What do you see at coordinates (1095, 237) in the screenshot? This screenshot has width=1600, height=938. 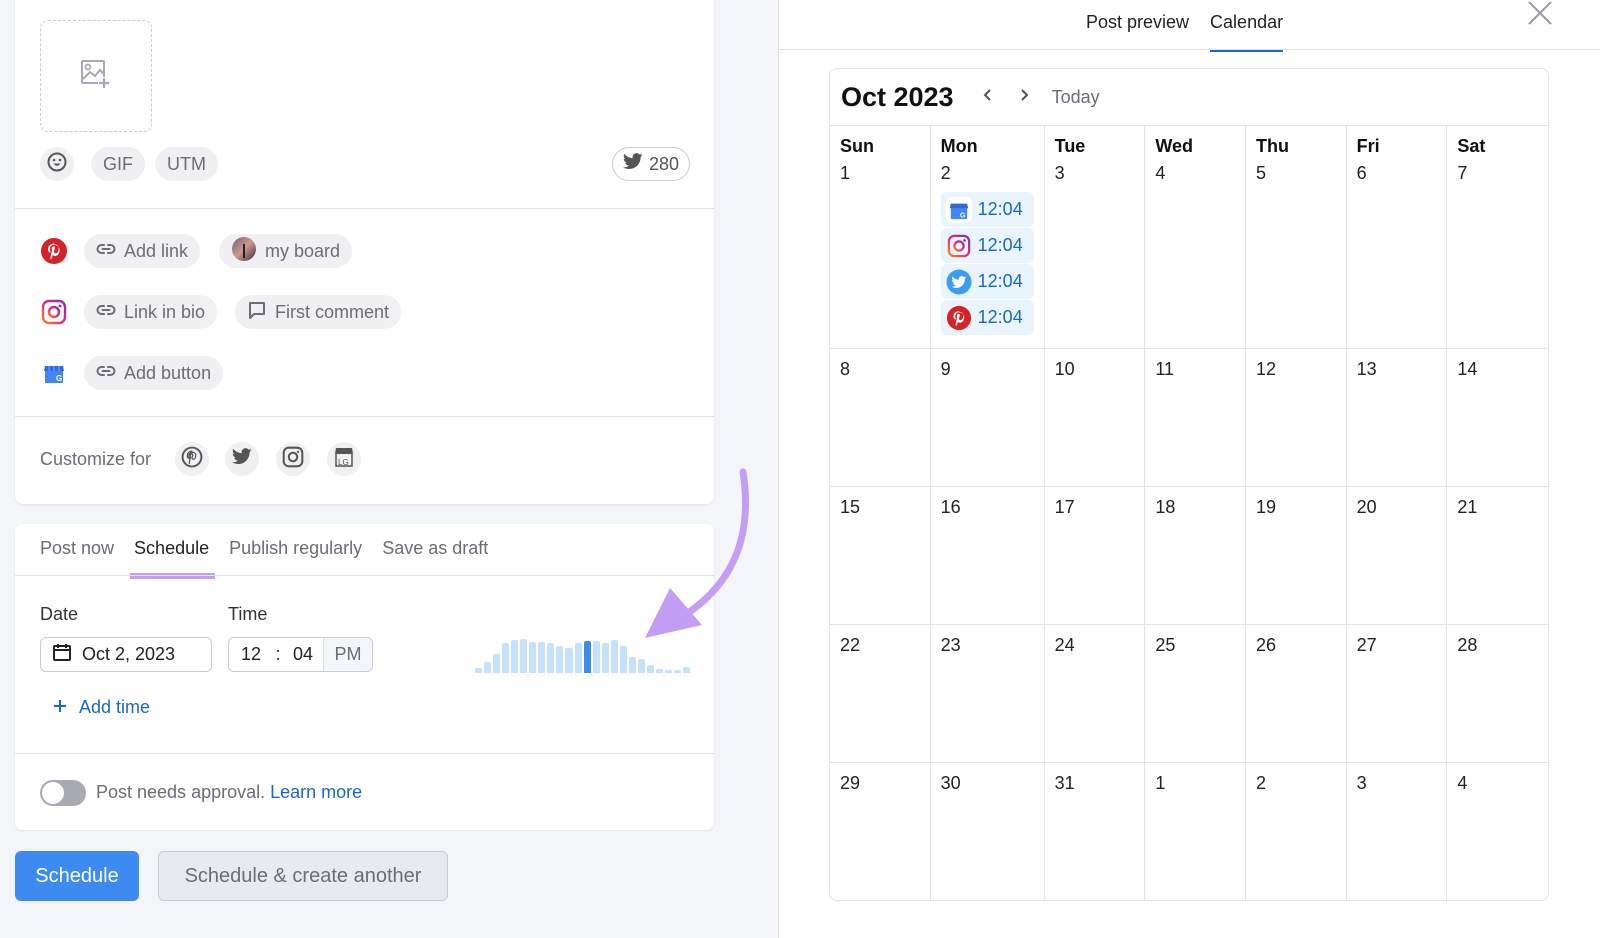 I see `calendar-day-cell: Tue 3` at bounding box center [1095, 237].